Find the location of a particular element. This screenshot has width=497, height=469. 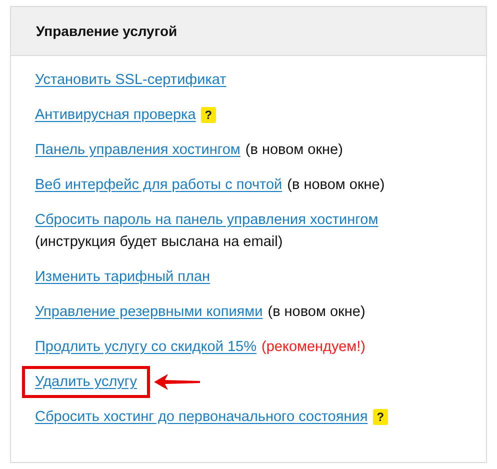

service-link: Удалить услугу is located at coordinates (86, 382).